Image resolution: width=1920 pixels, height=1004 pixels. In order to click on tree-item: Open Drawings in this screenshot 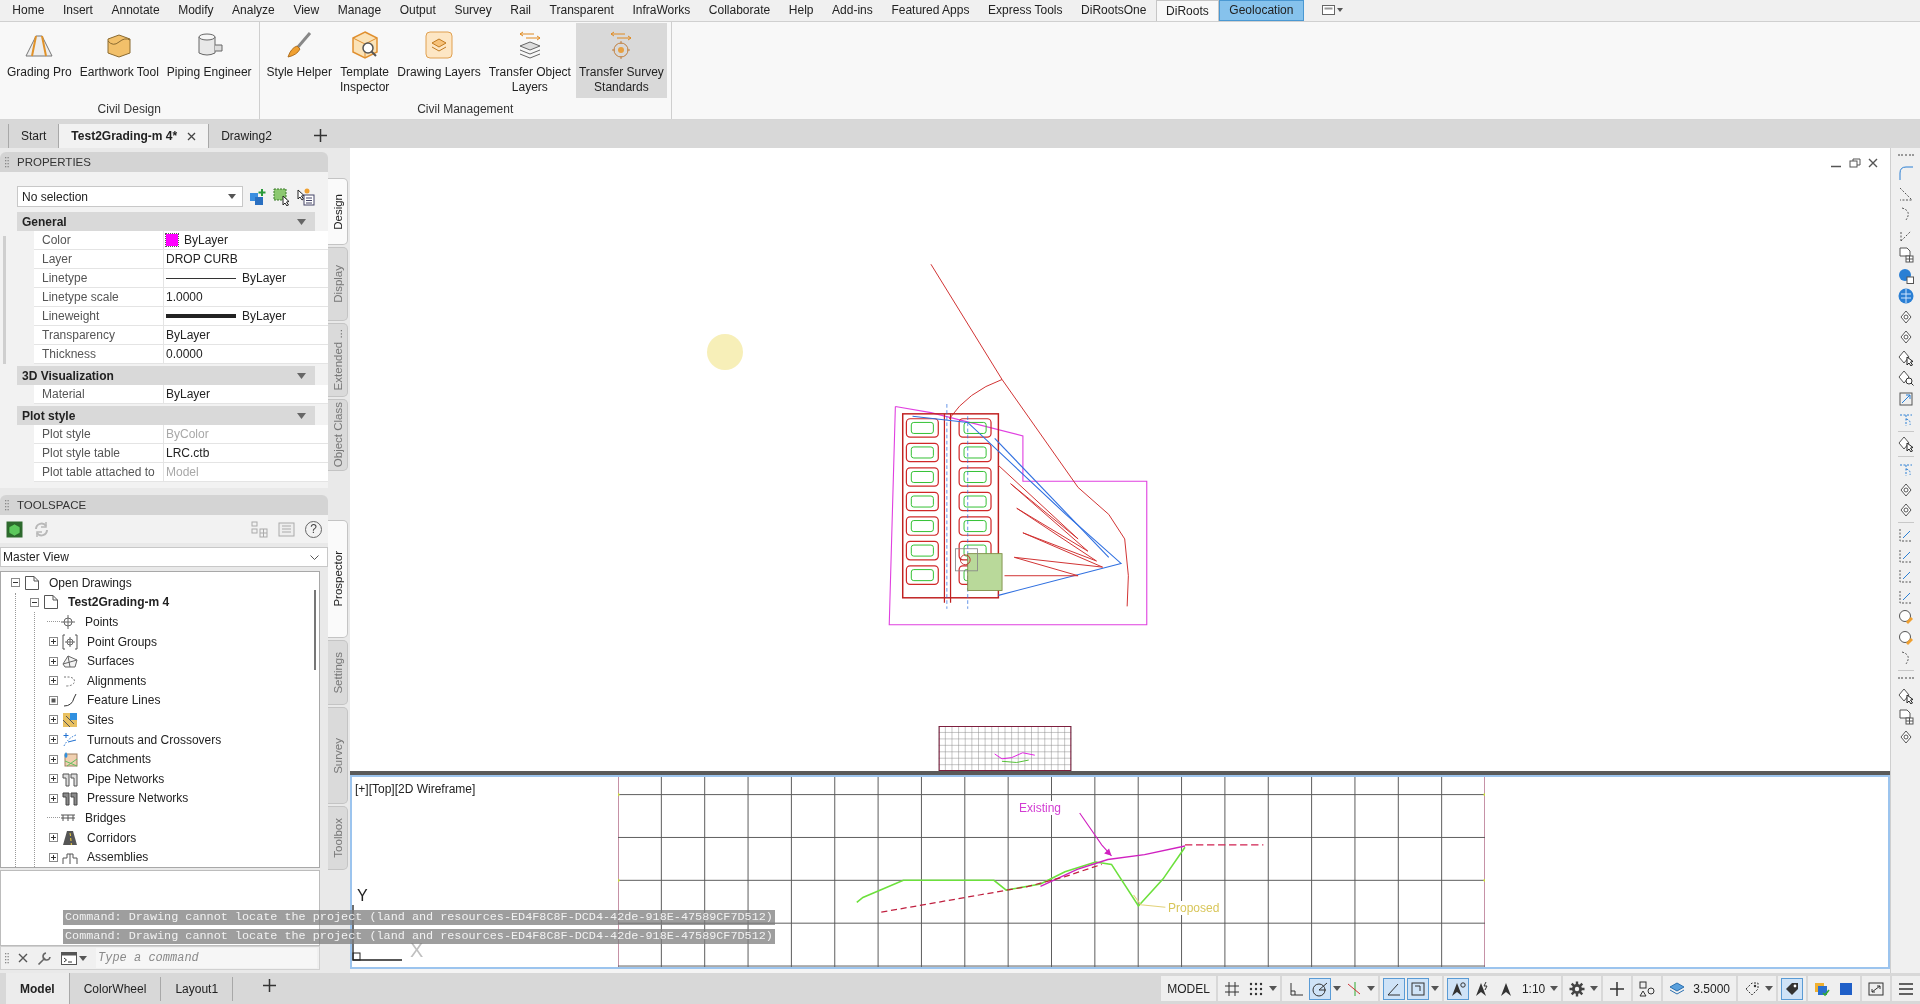, I will do `click(90, 582)`.